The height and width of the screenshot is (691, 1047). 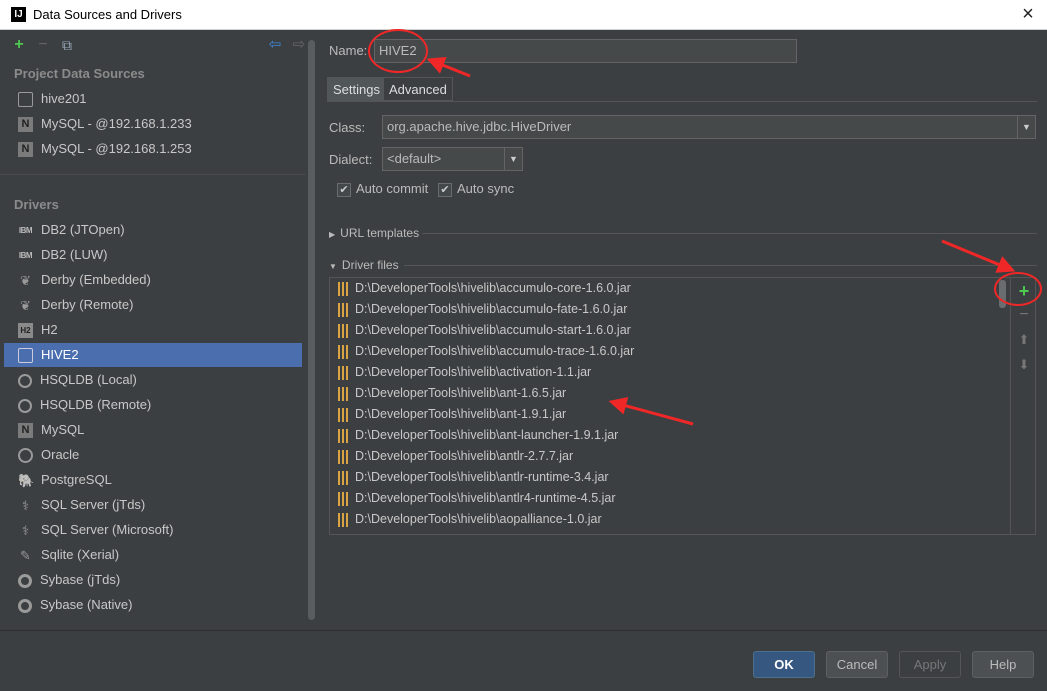 What do you see at coordinates (418, 89) in the screenshot?
I see `tab-advanced: Advanced` at bounding box center [418, 89].